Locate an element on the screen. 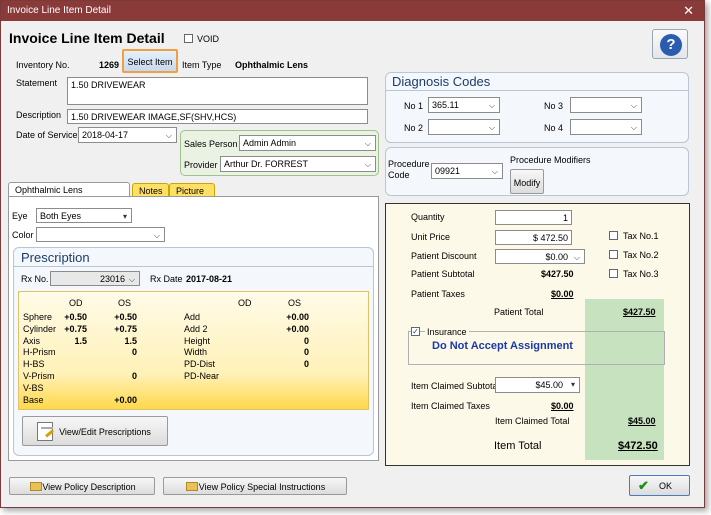 This screenshot has height=515, width=711. item-type-label: Item Type is located at coordinates (202, 65).